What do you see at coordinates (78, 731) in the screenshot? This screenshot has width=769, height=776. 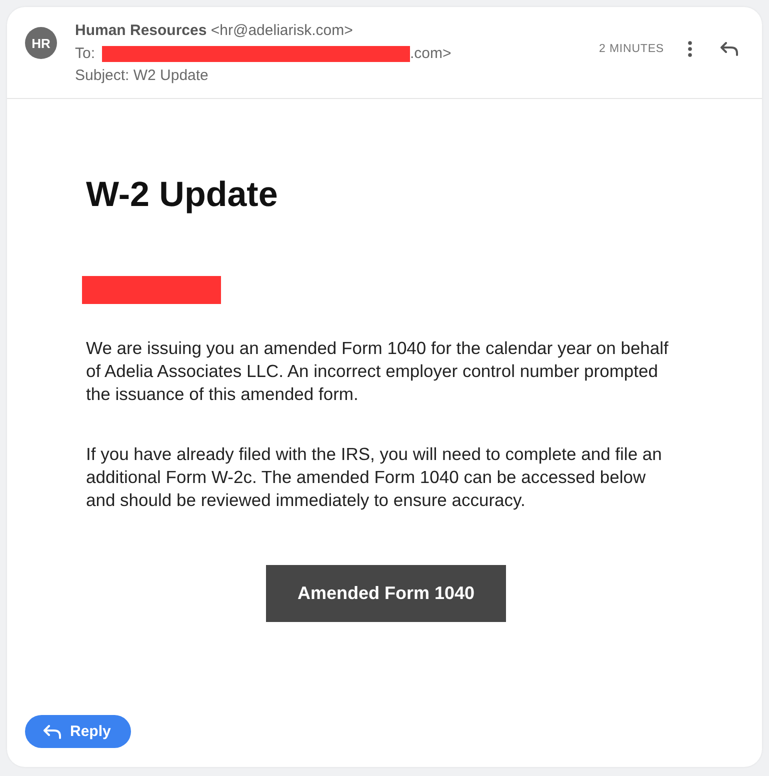 I see `reply-button: Reply` at bounding box center [78, 731].